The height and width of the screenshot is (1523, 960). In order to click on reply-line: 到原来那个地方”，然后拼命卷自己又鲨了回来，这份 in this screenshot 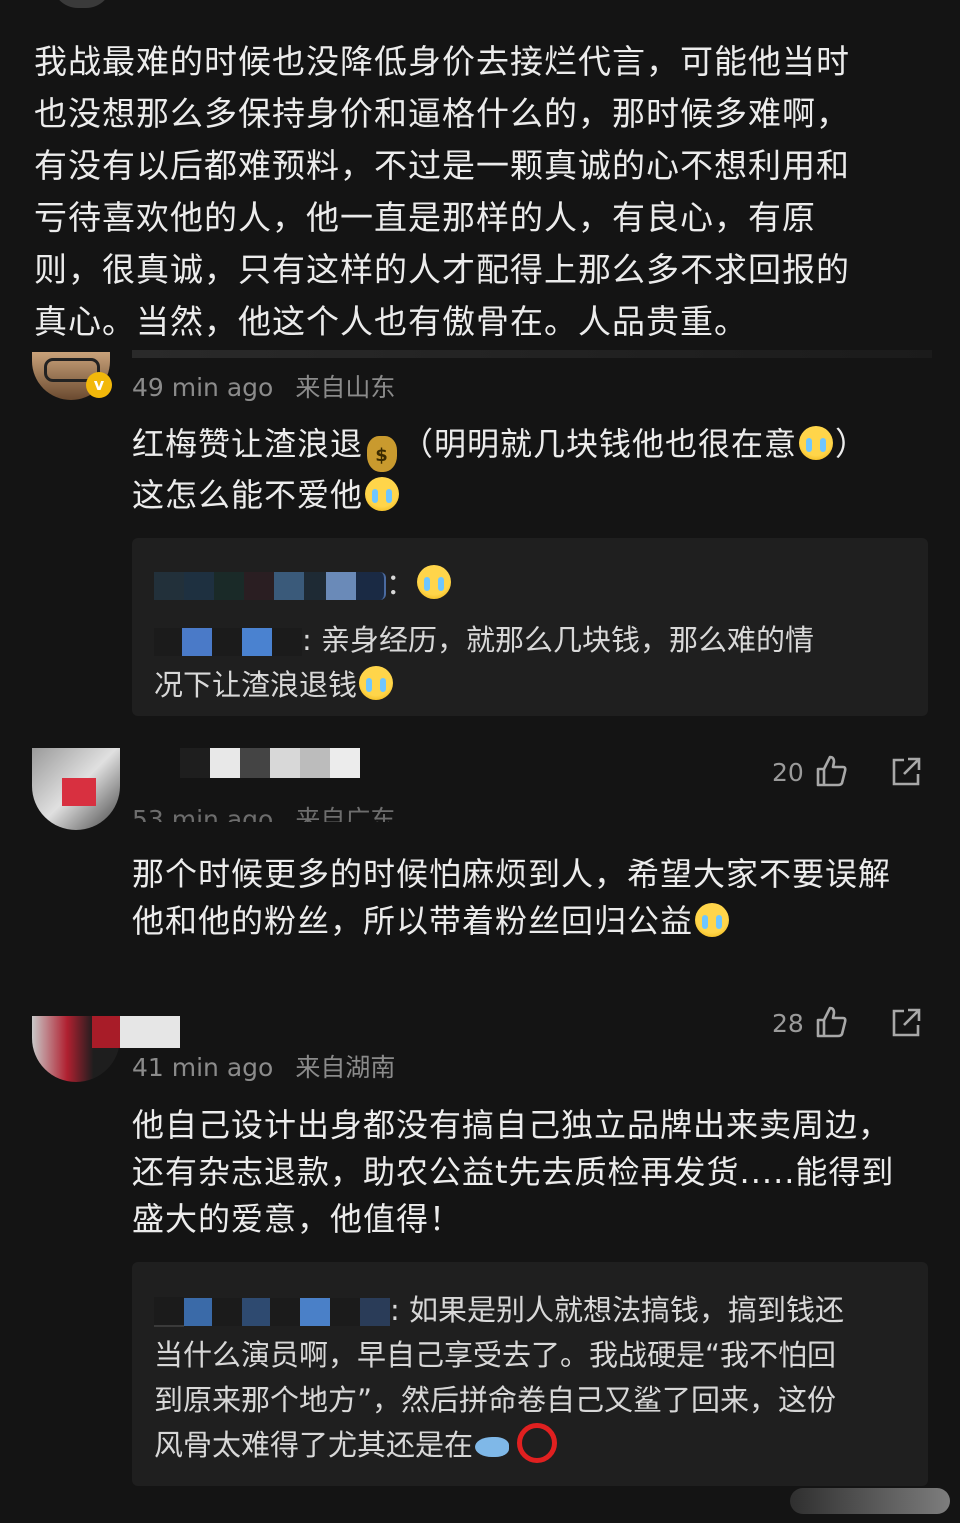, I will do `click(495, 1400)`.